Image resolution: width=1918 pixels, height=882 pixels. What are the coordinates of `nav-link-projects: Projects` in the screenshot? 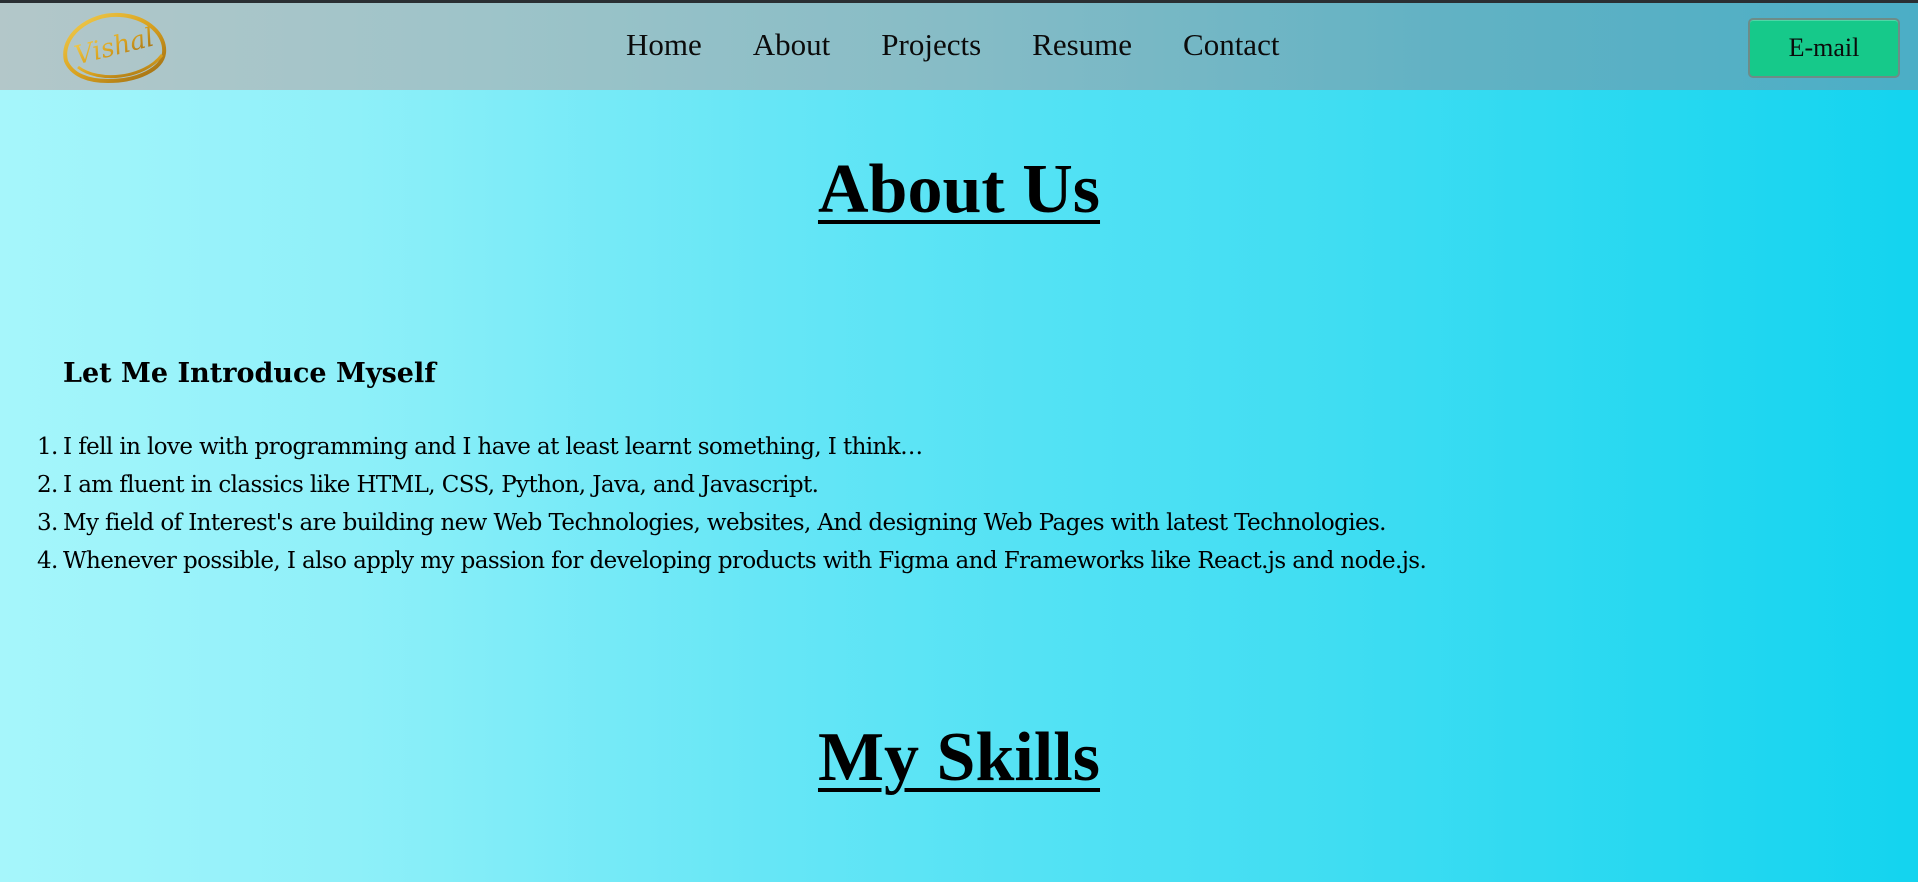 It's located at (931, 45).